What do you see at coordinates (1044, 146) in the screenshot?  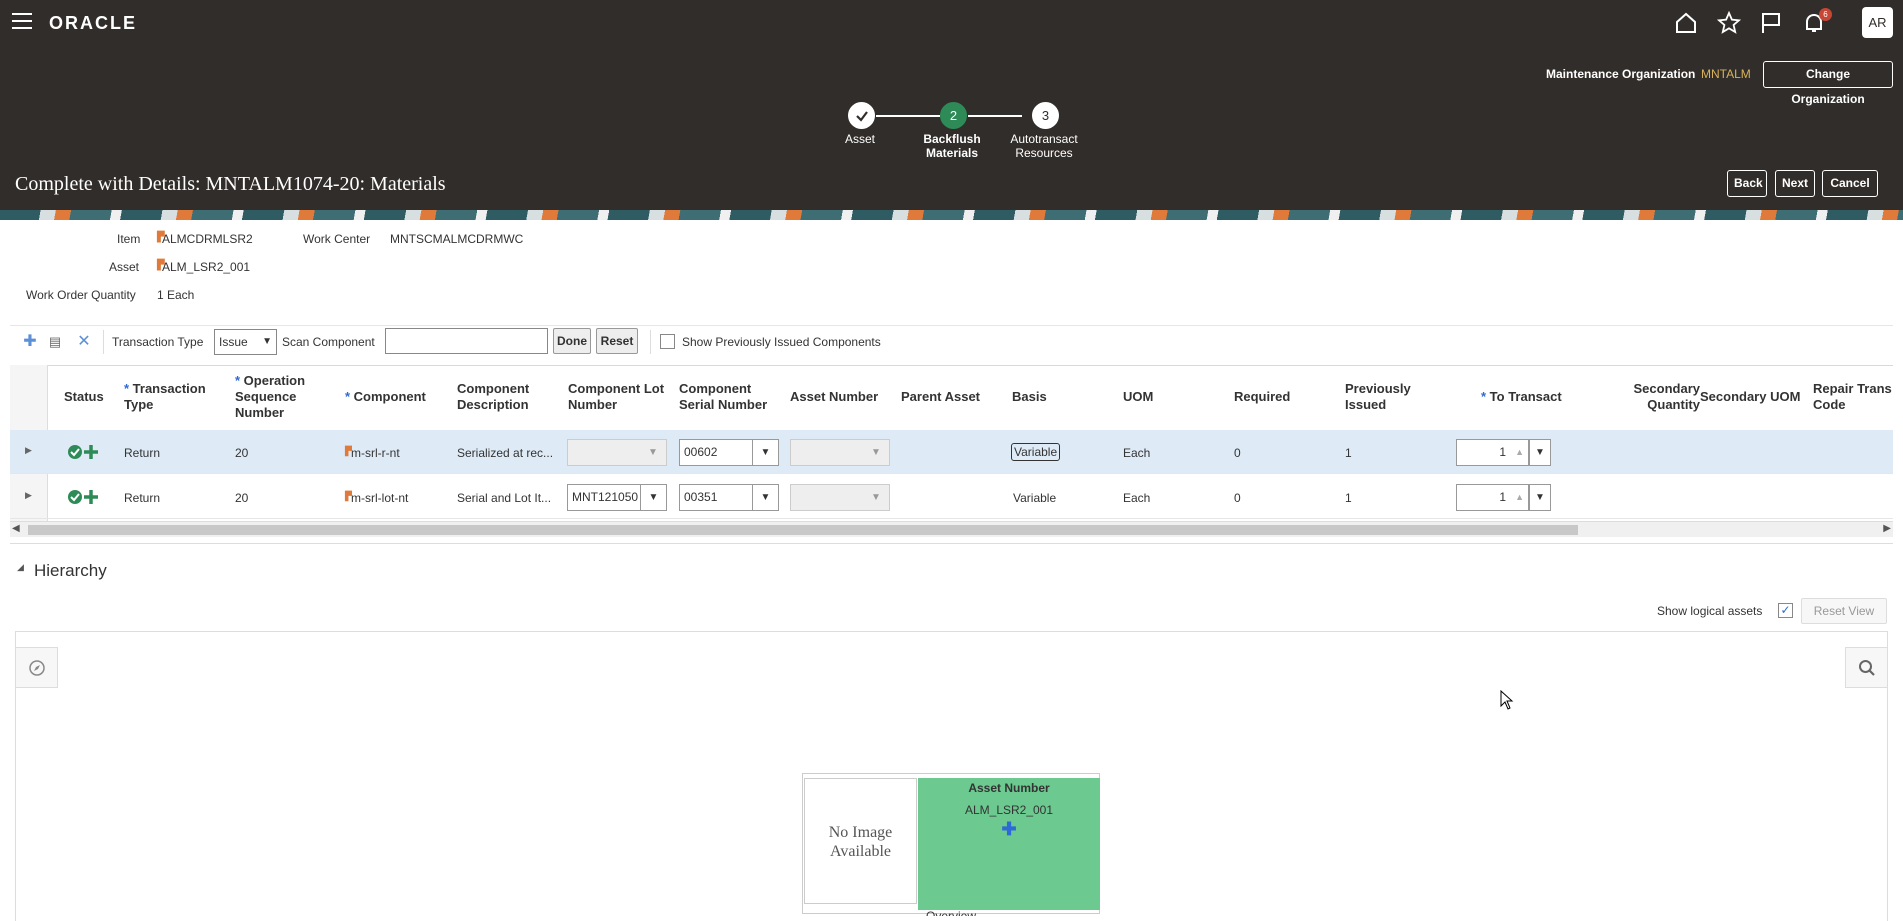 I see `train-label-autotransact: Autotransact Resources` at bounding box center [1044, 146].